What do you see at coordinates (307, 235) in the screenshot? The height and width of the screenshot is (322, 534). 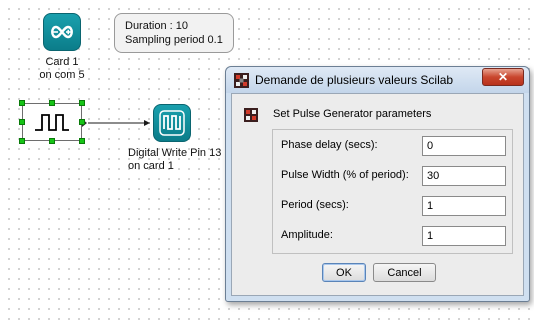 I see `amplitude-label: Amplitude:` at bounding box center [307, 235].